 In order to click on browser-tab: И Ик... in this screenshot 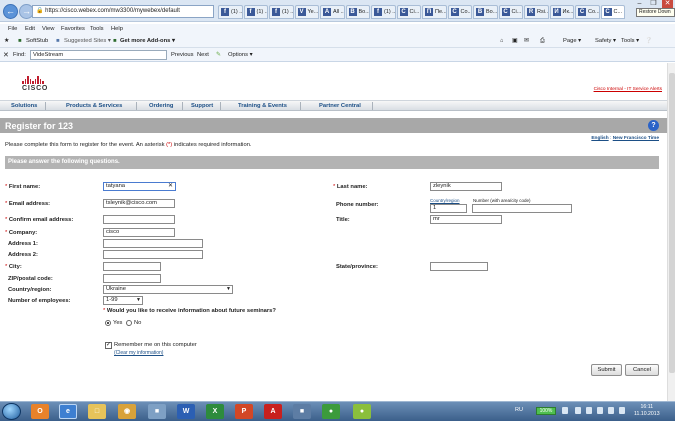, I will do `click(561, 12)`.